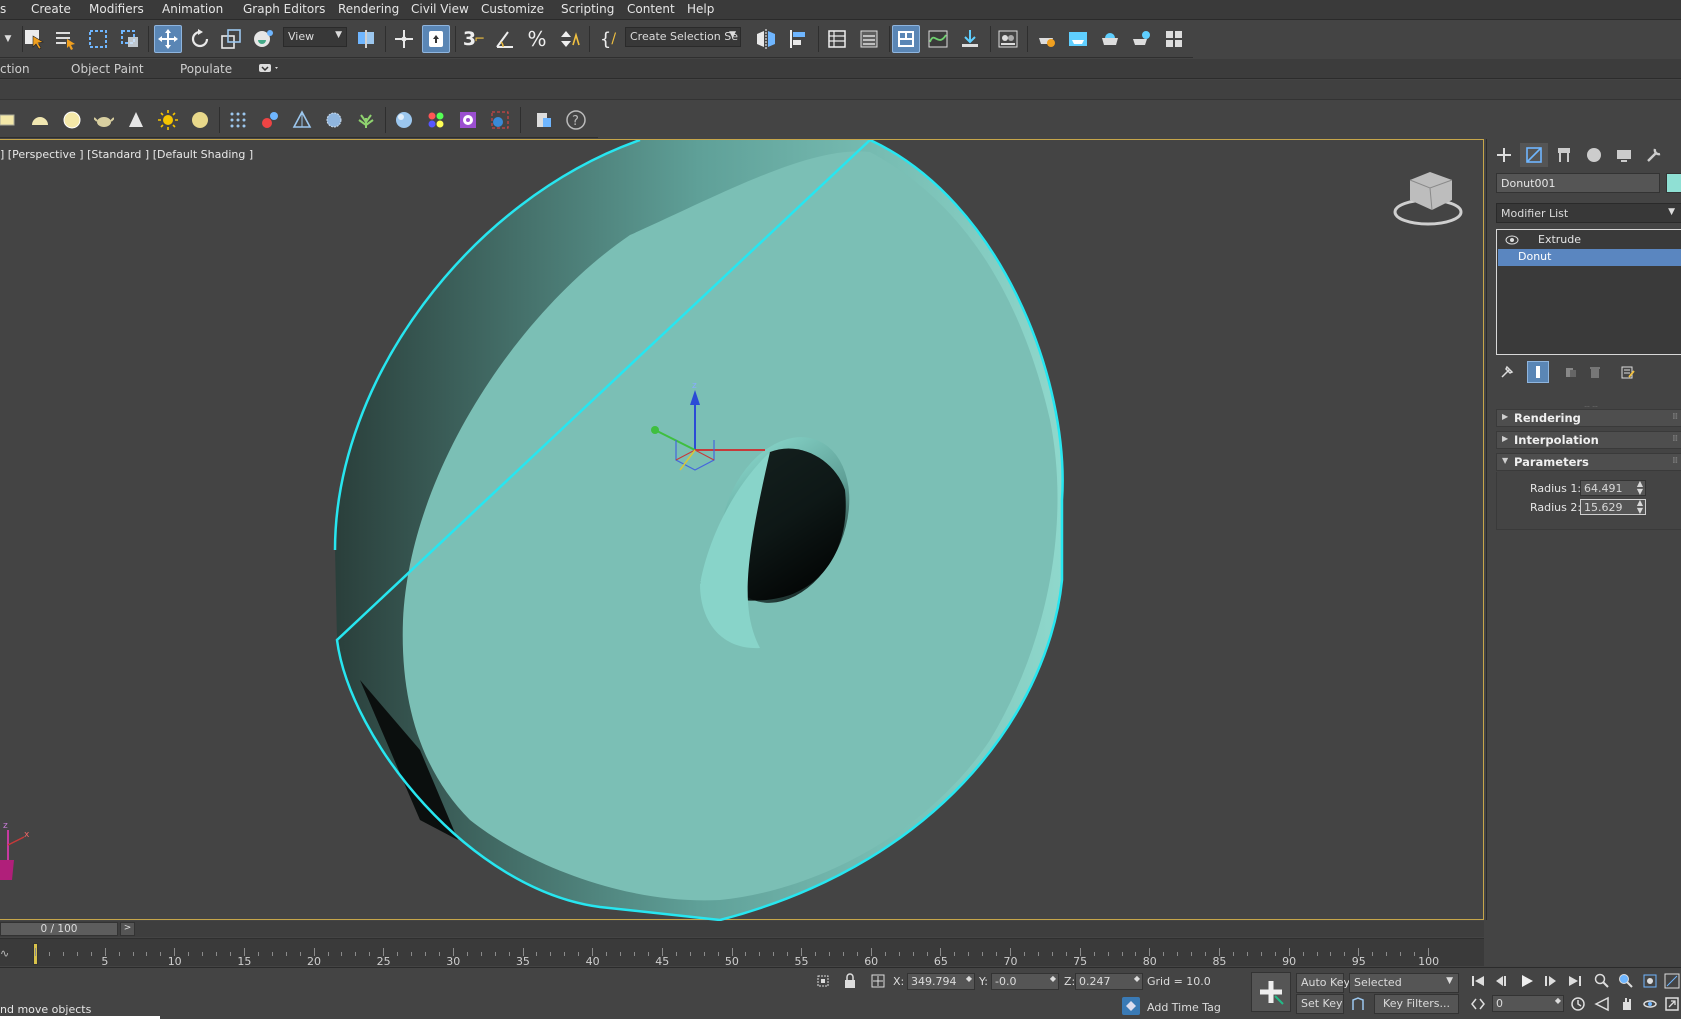  Describe the element at coordinates (130, 39) in the screenshot. I see `window-crossing-icon` at that location.